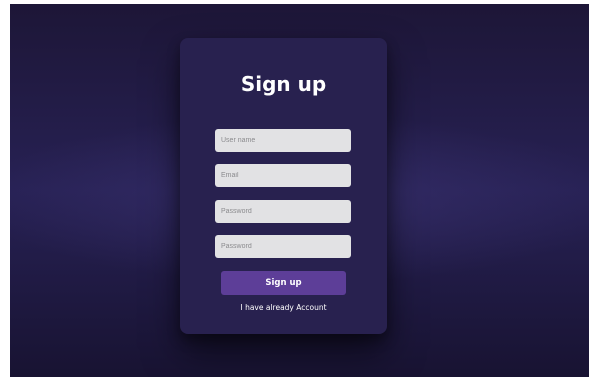 Image resolution: width=589 pixels, height=377 pixels. What do you see at coordinates (283, 140) in the screenshot?
I see `username-input` at bounding box center [283, 140].